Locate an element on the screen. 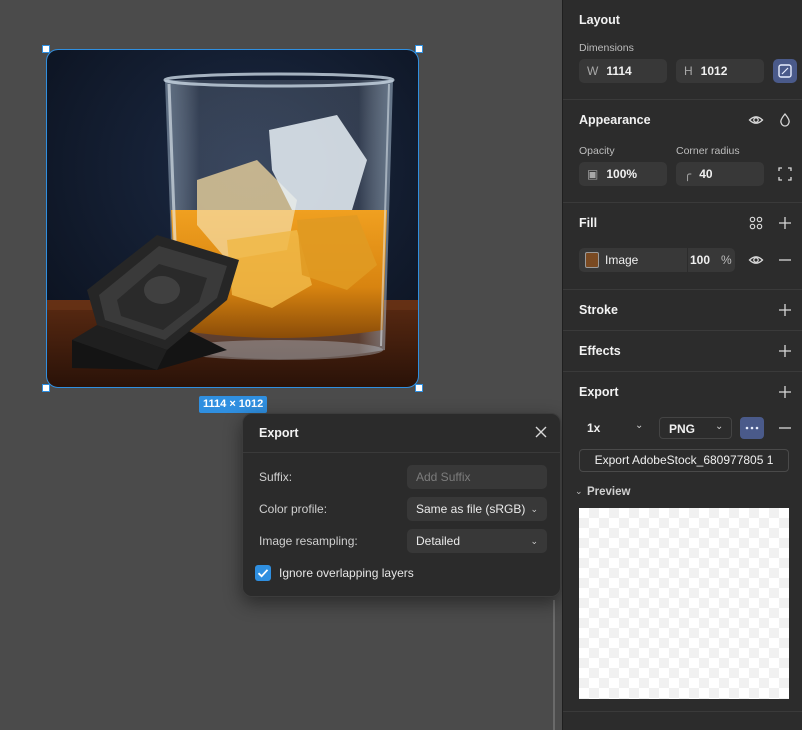 Image resolution: width=802 pixels, height=730 pixels. export-format-select: PNG ⌄ is located at coordinates (695, 428).